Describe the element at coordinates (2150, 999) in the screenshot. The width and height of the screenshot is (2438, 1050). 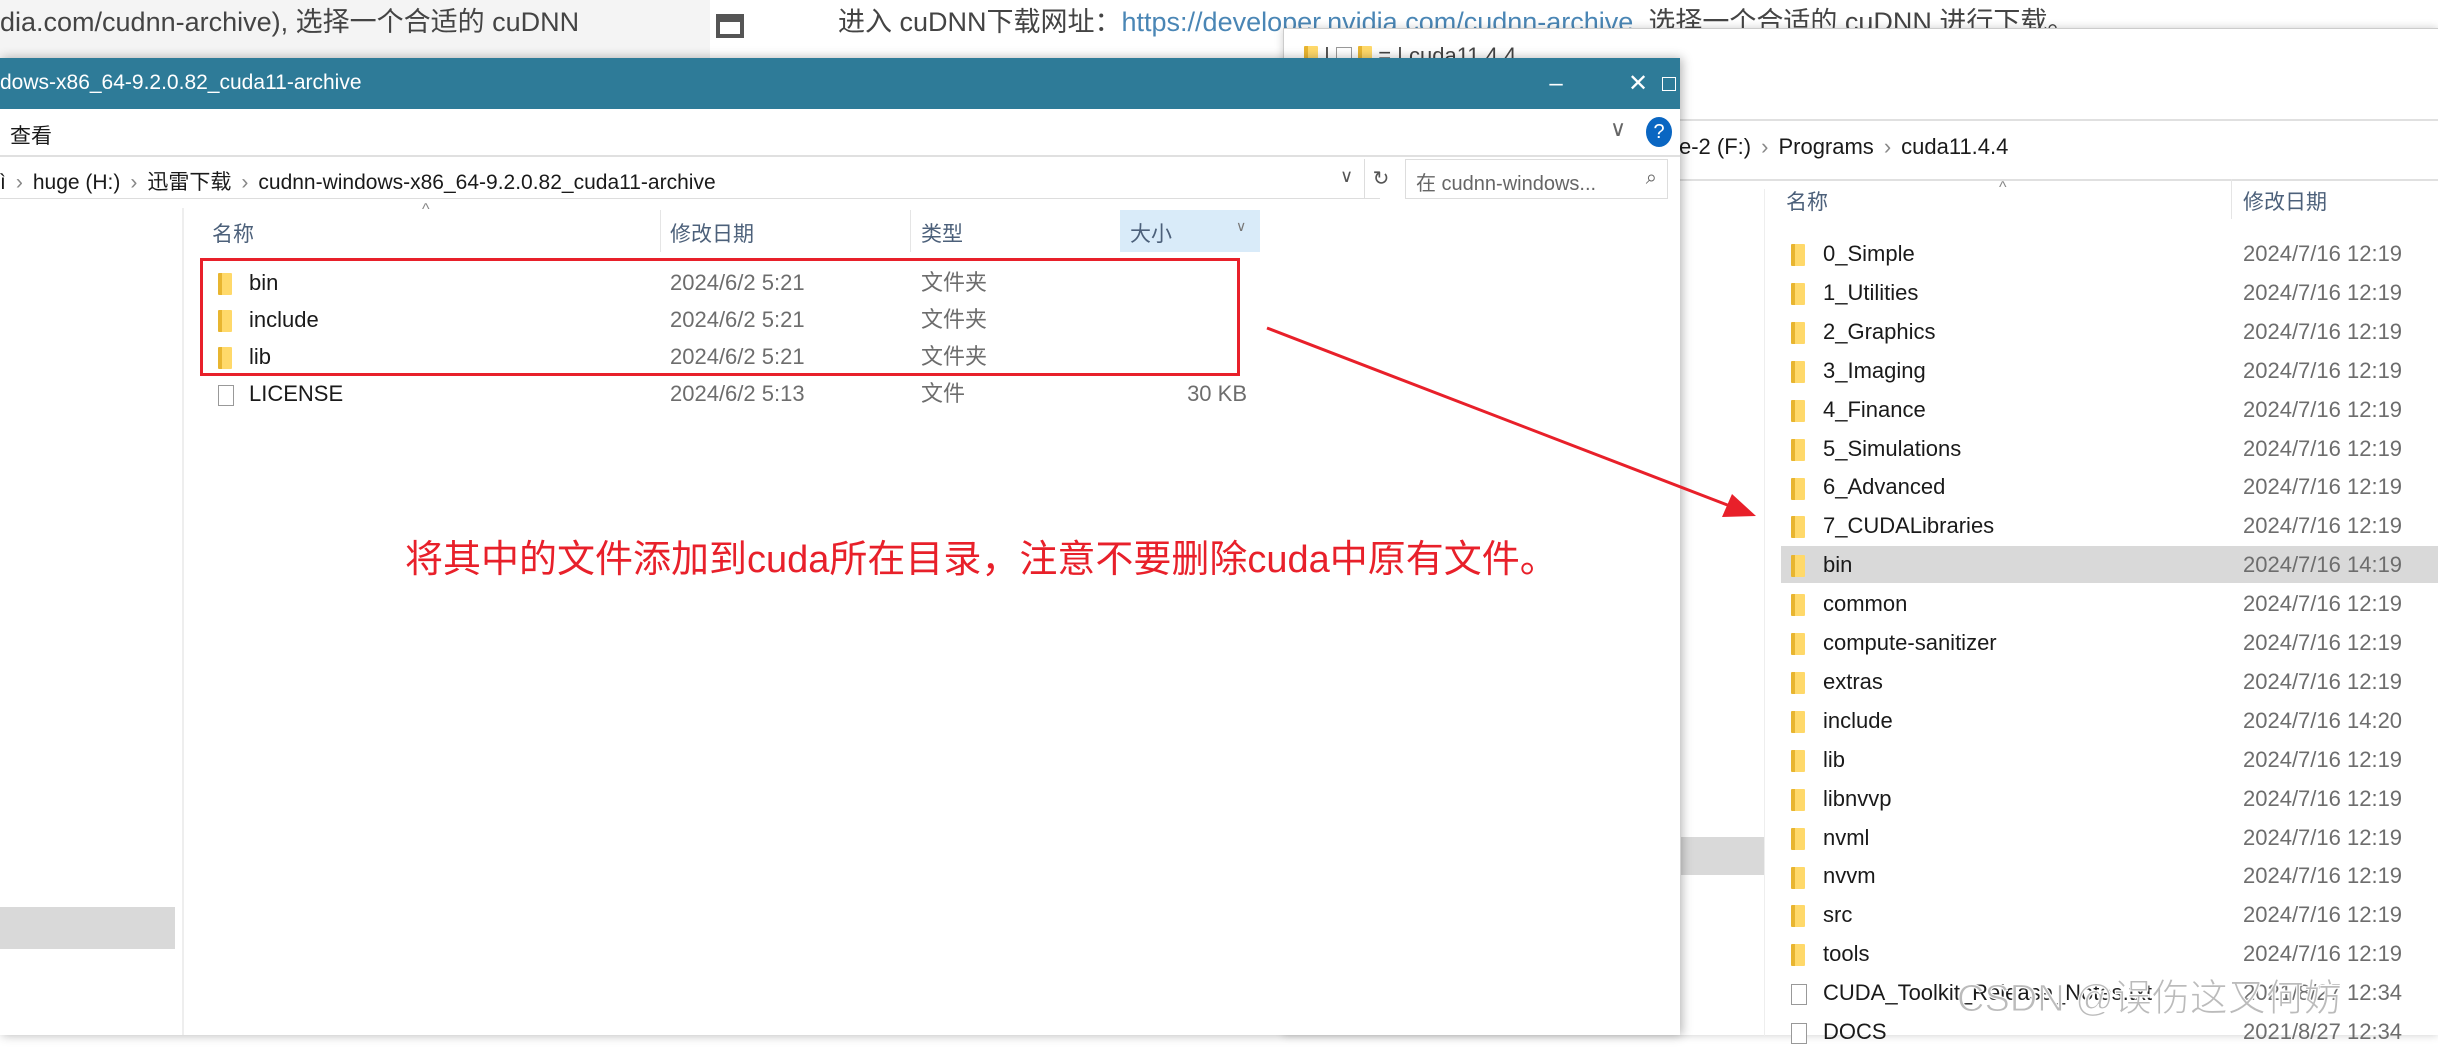
I see `watermark: CSDN @误伤这又何妨` at that location.